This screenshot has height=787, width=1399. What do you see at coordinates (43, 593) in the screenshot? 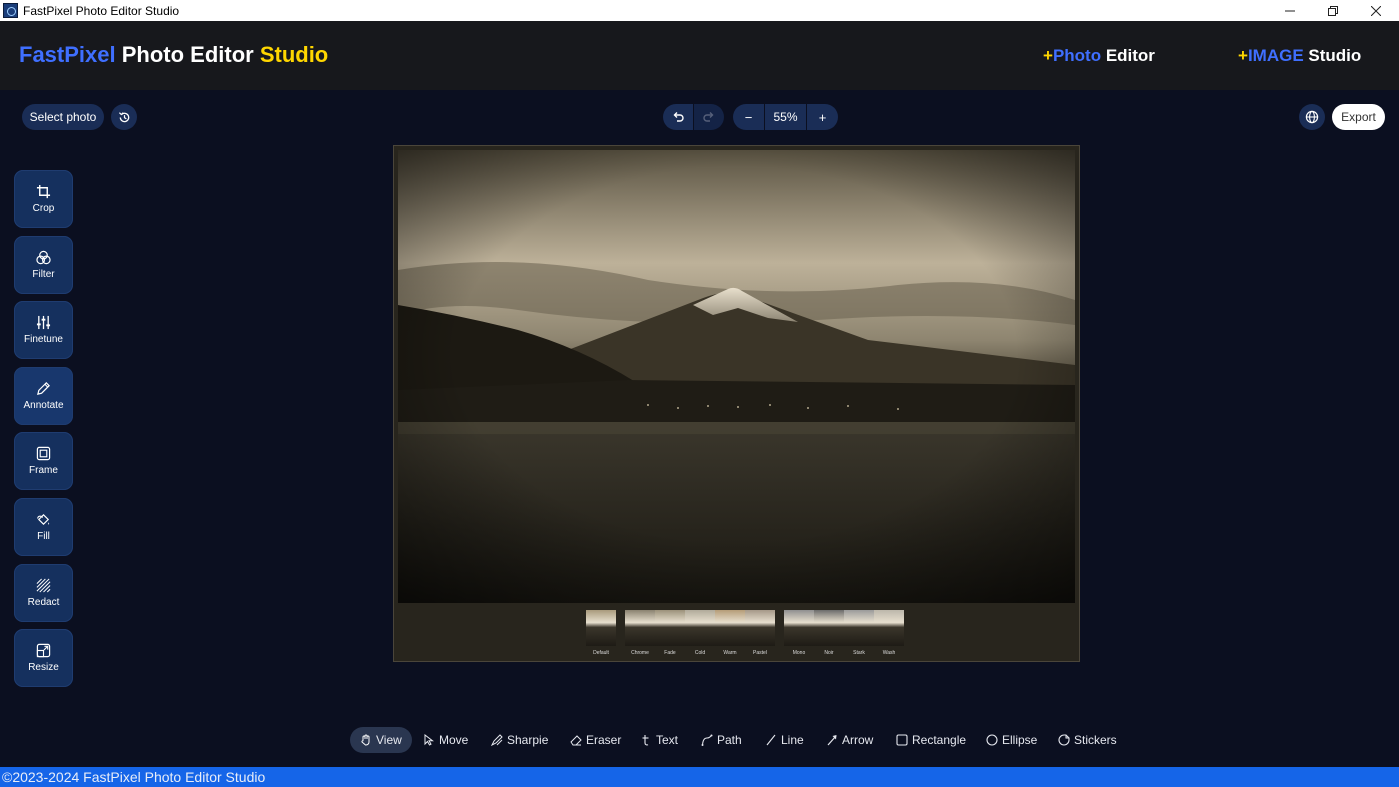
I see `tool-redact: Redact` at bounding box center [43, 593].